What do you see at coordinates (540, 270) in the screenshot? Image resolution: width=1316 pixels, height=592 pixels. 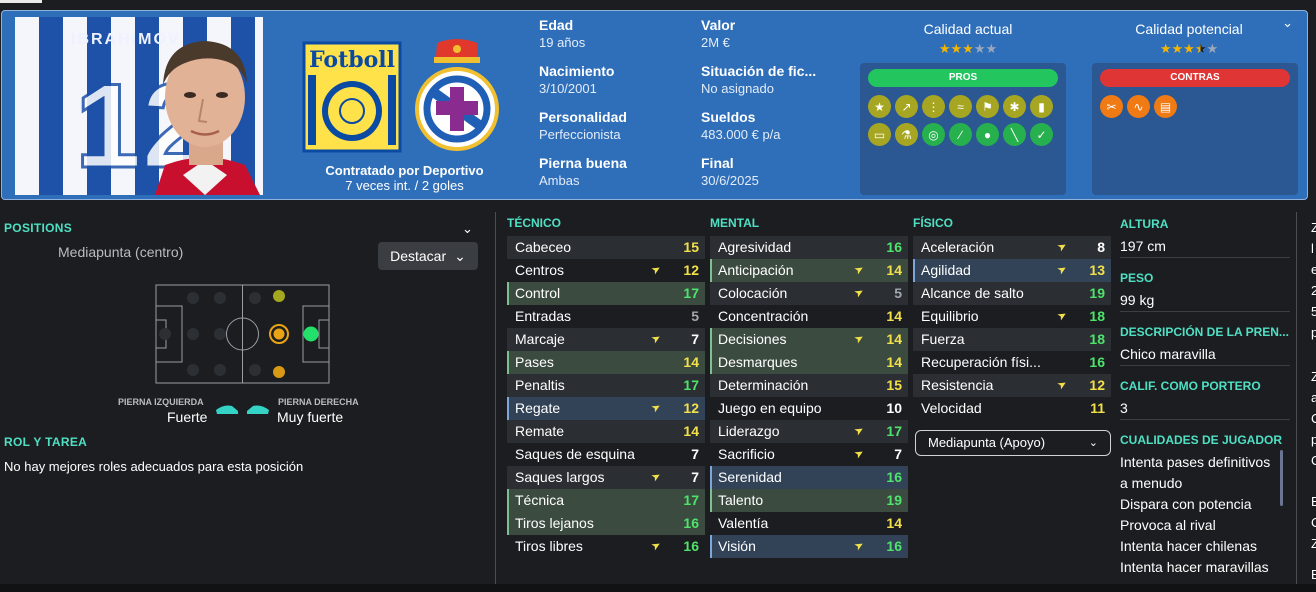 I see `attribute-name: Centros` at bounding box center [540, 270].